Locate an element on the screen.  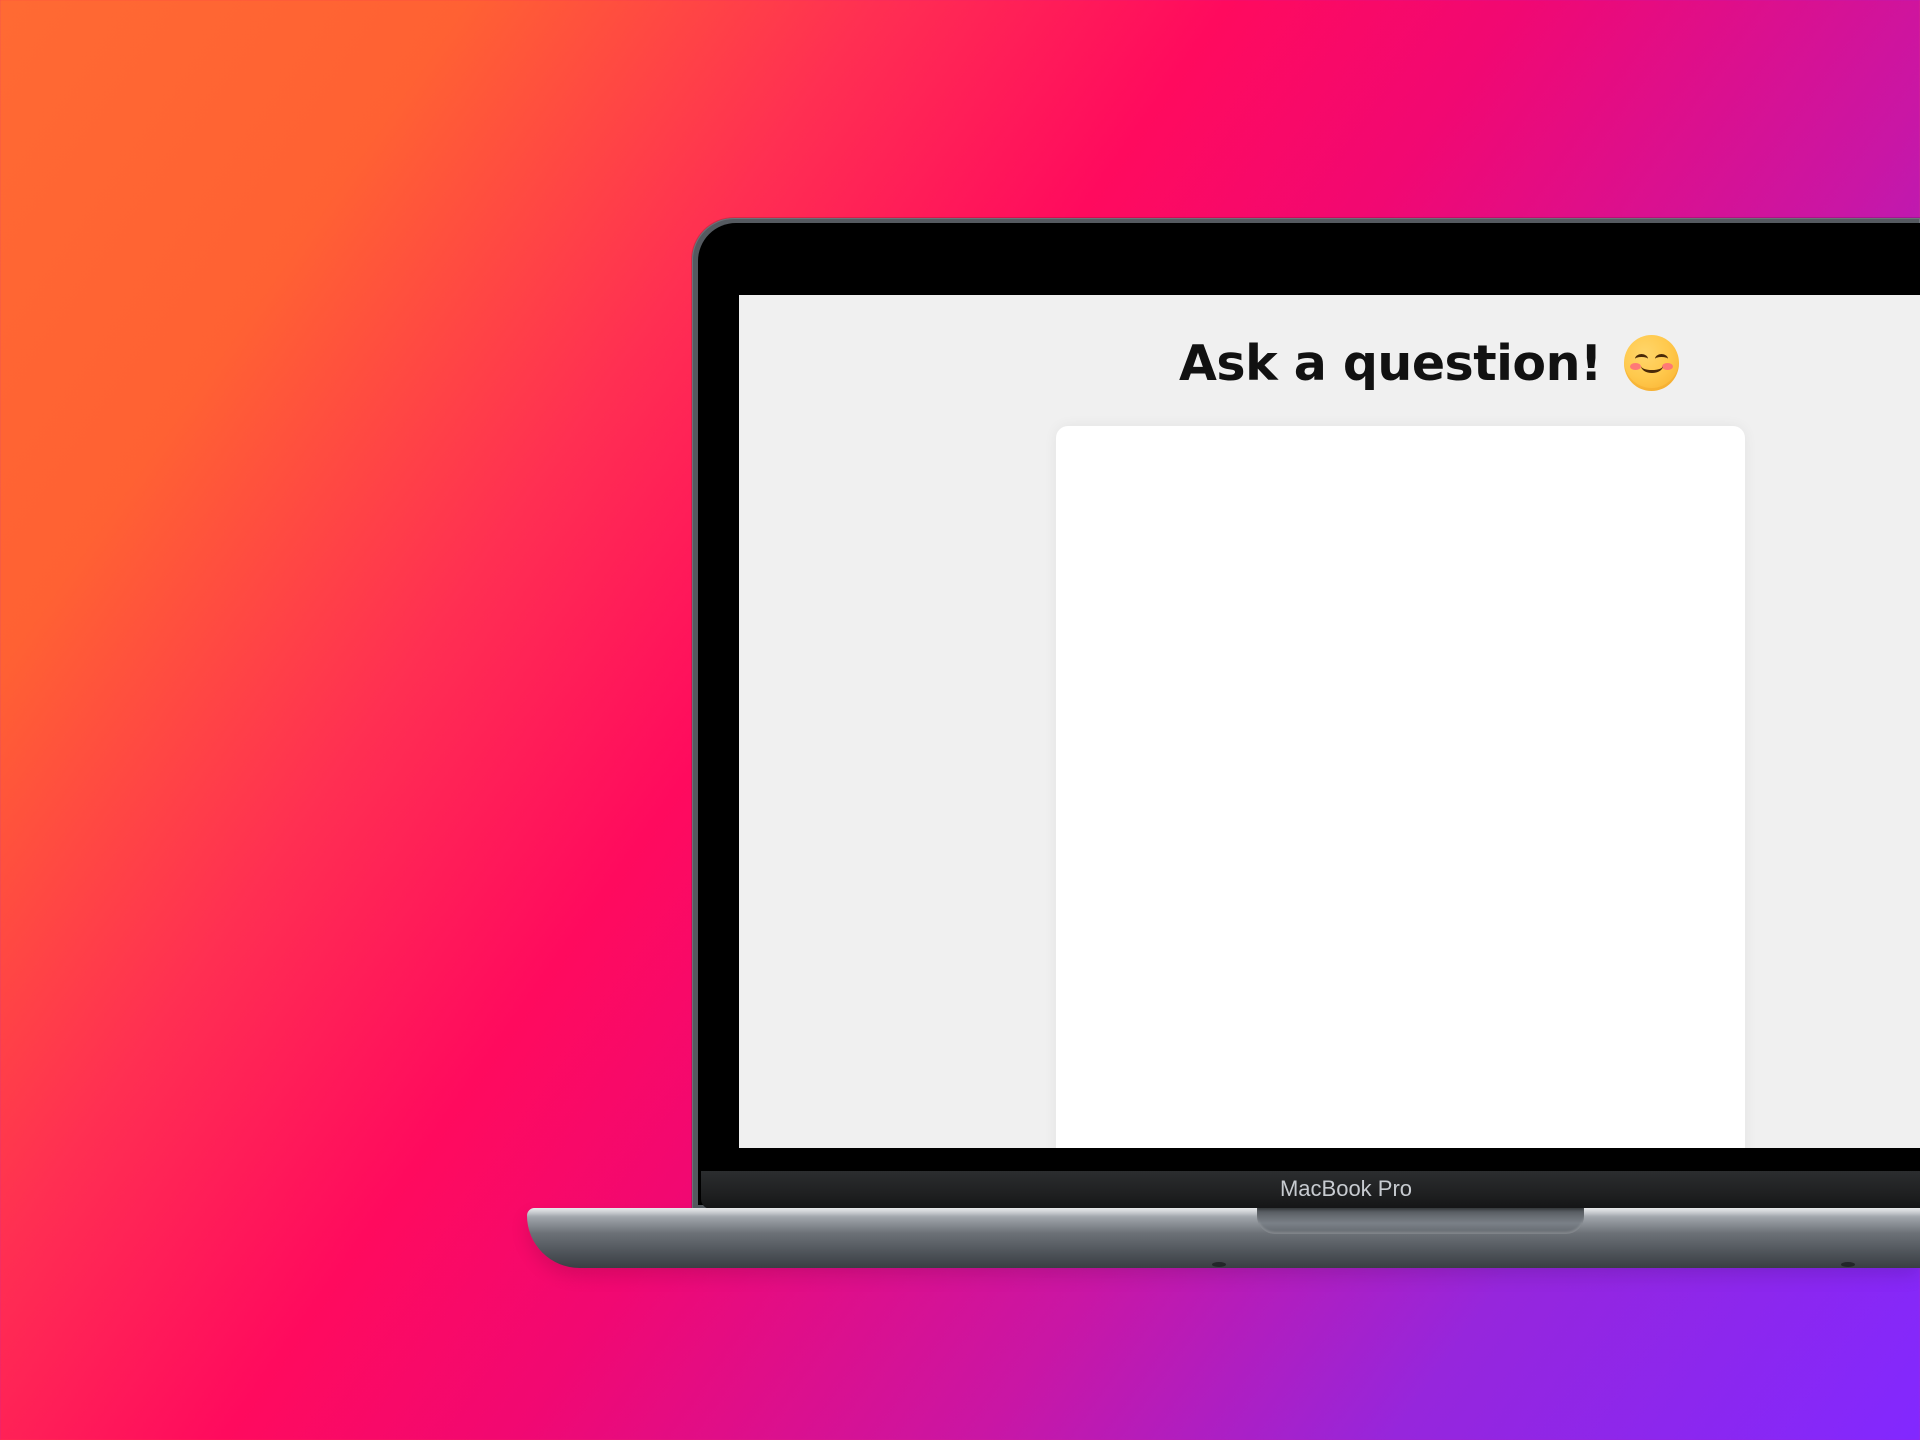
page-title: Ask a question! is located at coordinates (1390, 363).